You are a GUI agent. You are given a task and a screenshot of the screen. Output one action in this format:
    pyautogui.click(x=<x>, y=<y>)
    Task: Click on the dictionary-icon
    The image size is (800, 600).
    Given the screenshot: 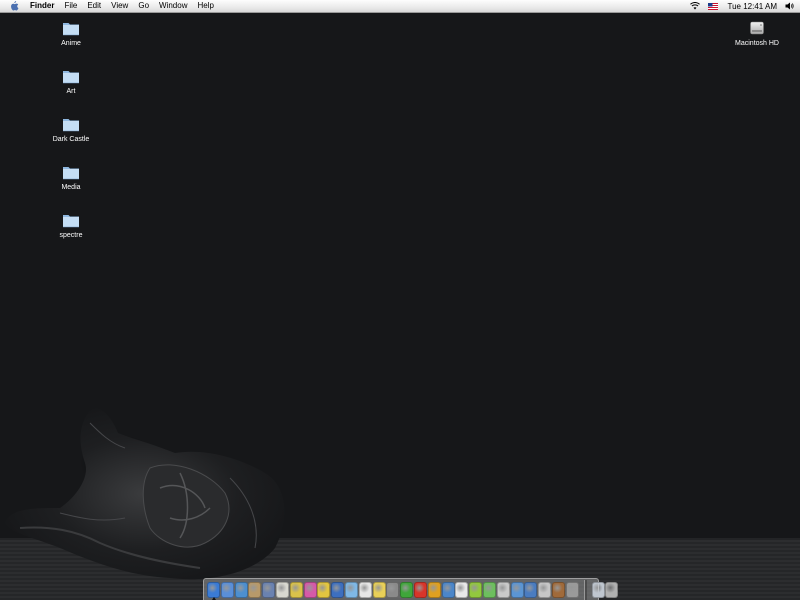 What is the action you would take?
    pyautogui.click(x=545, y=589)
    